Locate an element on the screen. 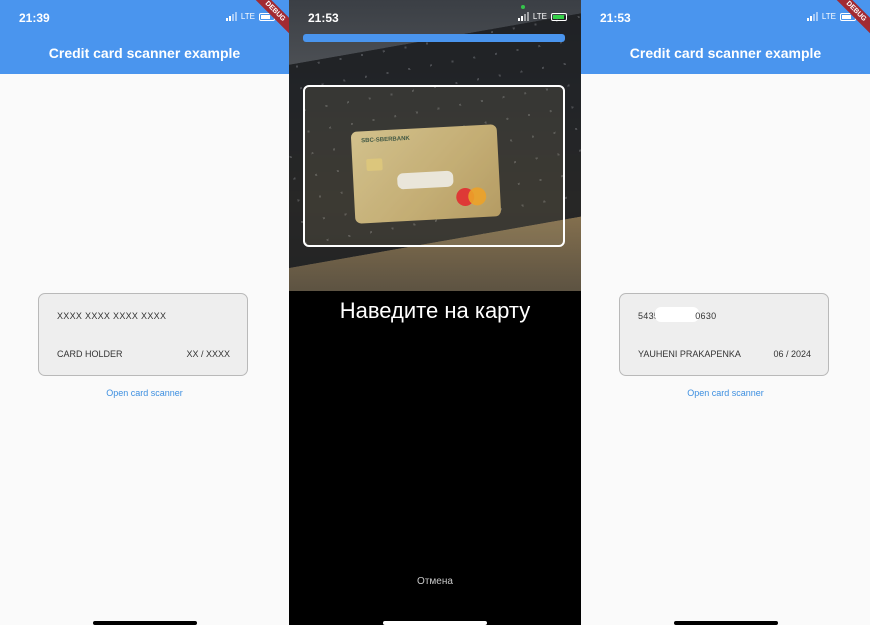  battery-charging-icon is located at coordinates (559, 16).